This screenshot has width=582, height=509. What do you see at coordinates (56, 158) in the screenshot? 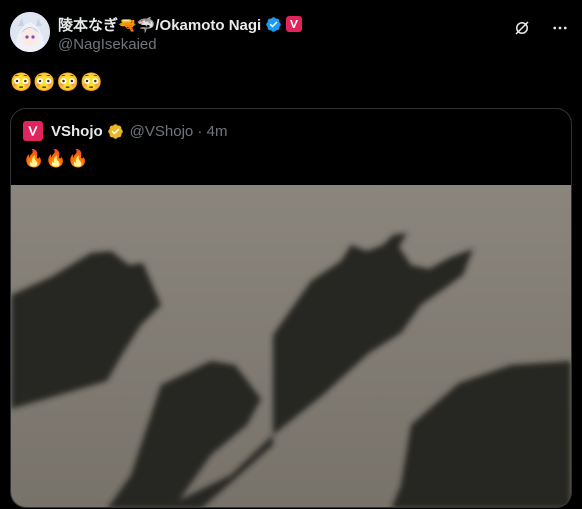
I see `quote-text: 🔥🔥🔥` at bounding box center [56, 158].